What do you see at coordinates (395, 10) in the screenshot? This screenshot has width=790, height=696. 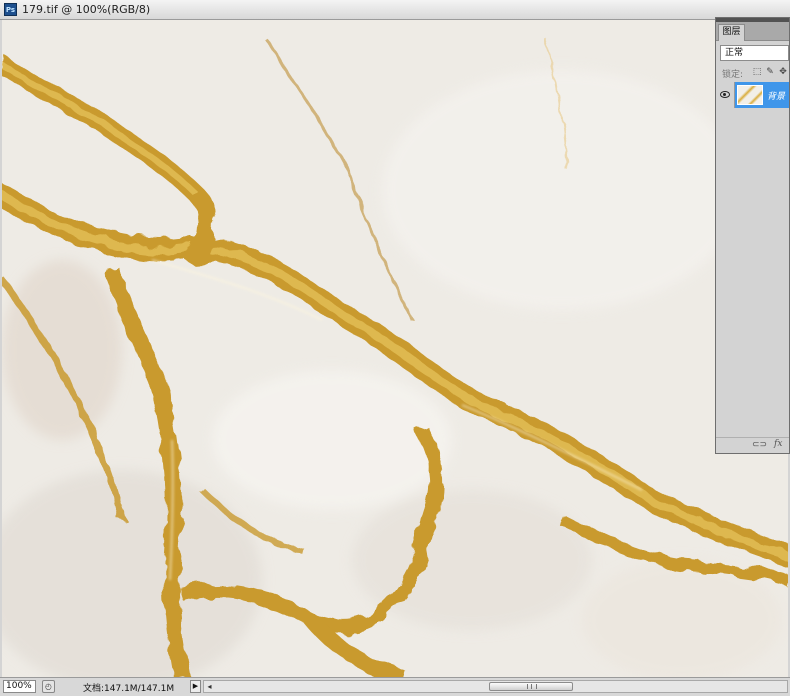 I see `document-title-bar: Ps 179.tif @ 100%(RGB/8)` at bounding box center [395, 10].